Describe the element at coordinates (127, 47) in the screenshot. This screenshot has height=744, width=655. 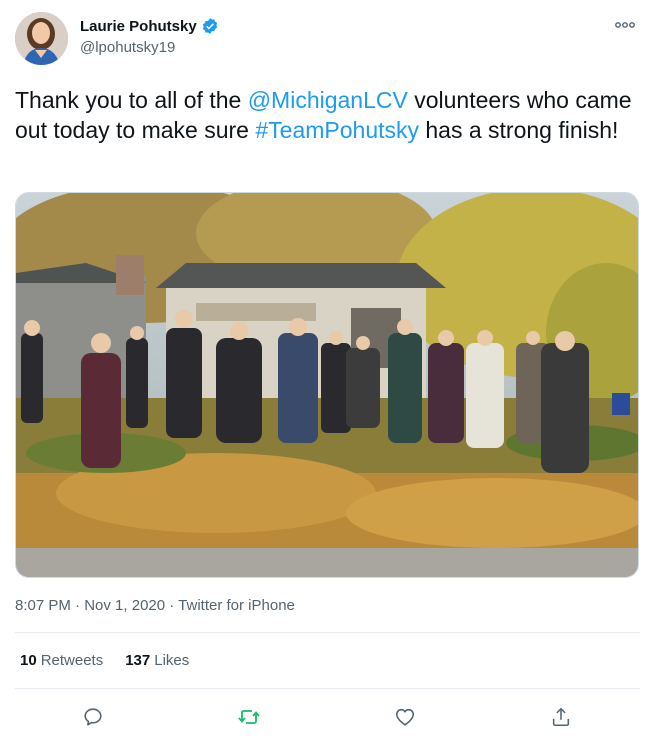
I see `author-handle: @lpohutsky19` at that location.